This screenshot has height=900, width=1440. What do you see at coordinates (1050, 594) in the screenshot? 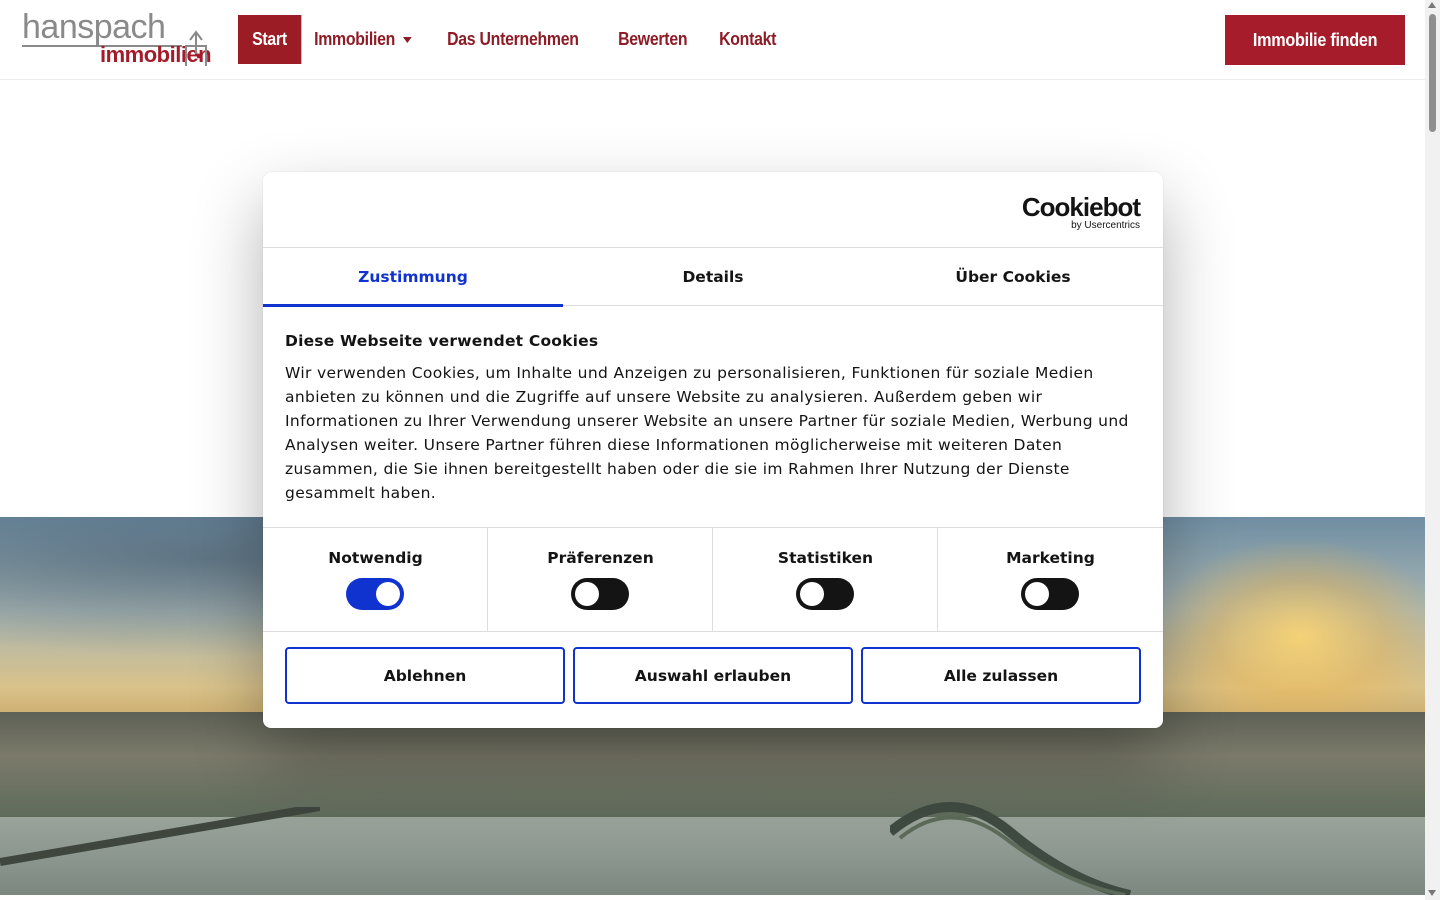
I see `toggle-switch-marketing` at bounding box center [1050, 594].